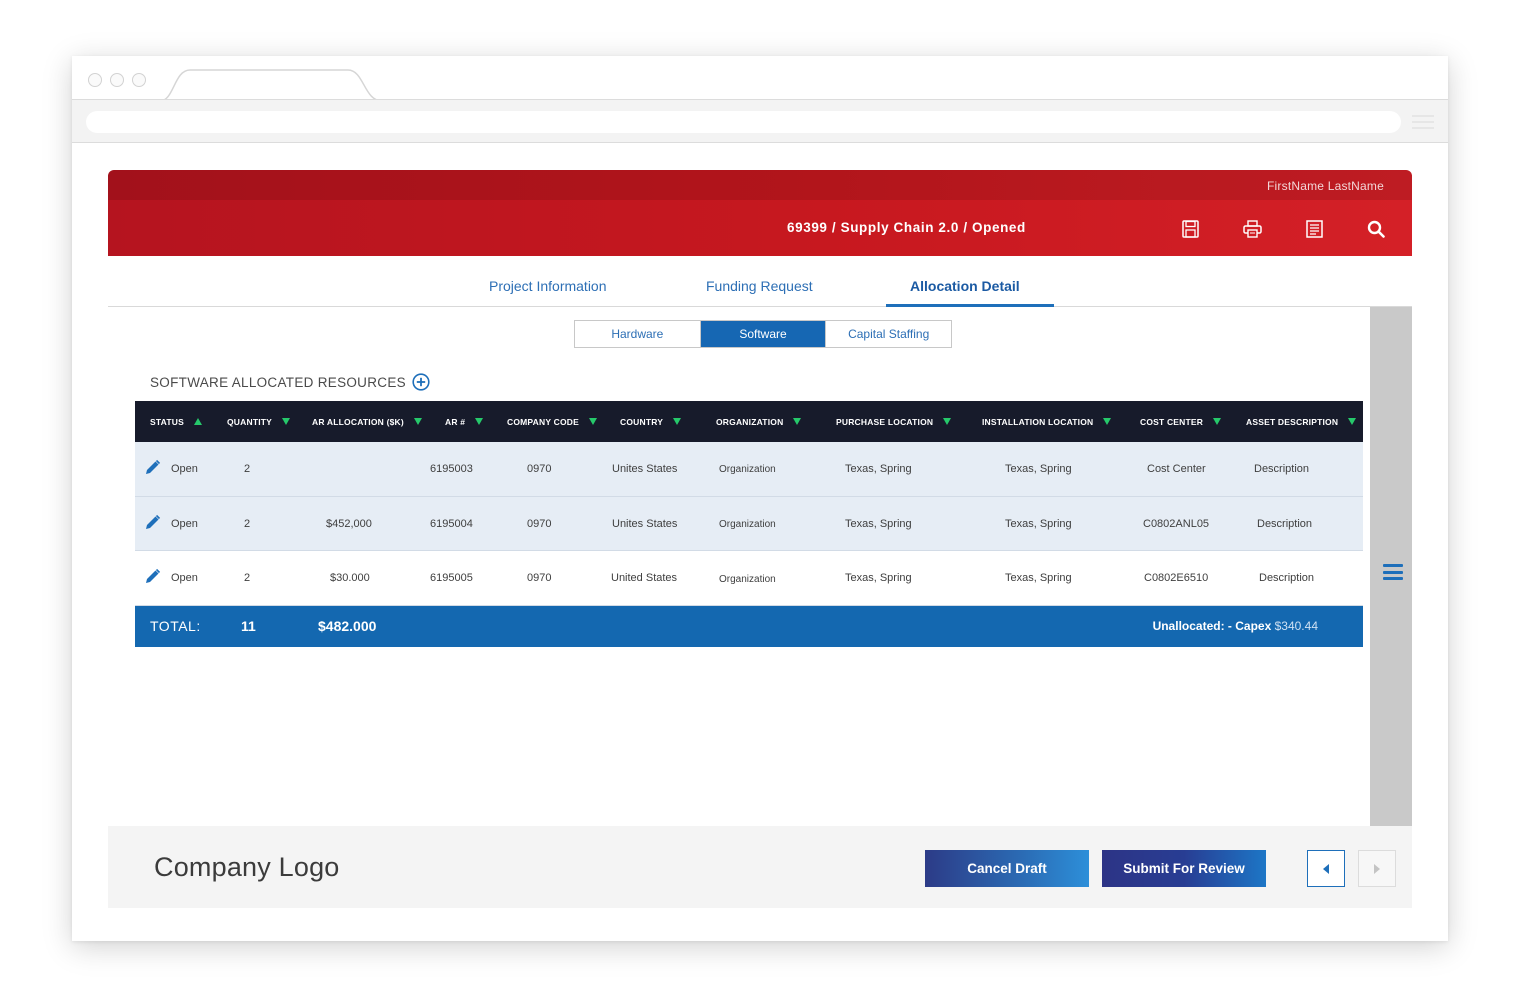  I want to click on column-label: INSTALLATION LOCATION, so click(1038, 421).